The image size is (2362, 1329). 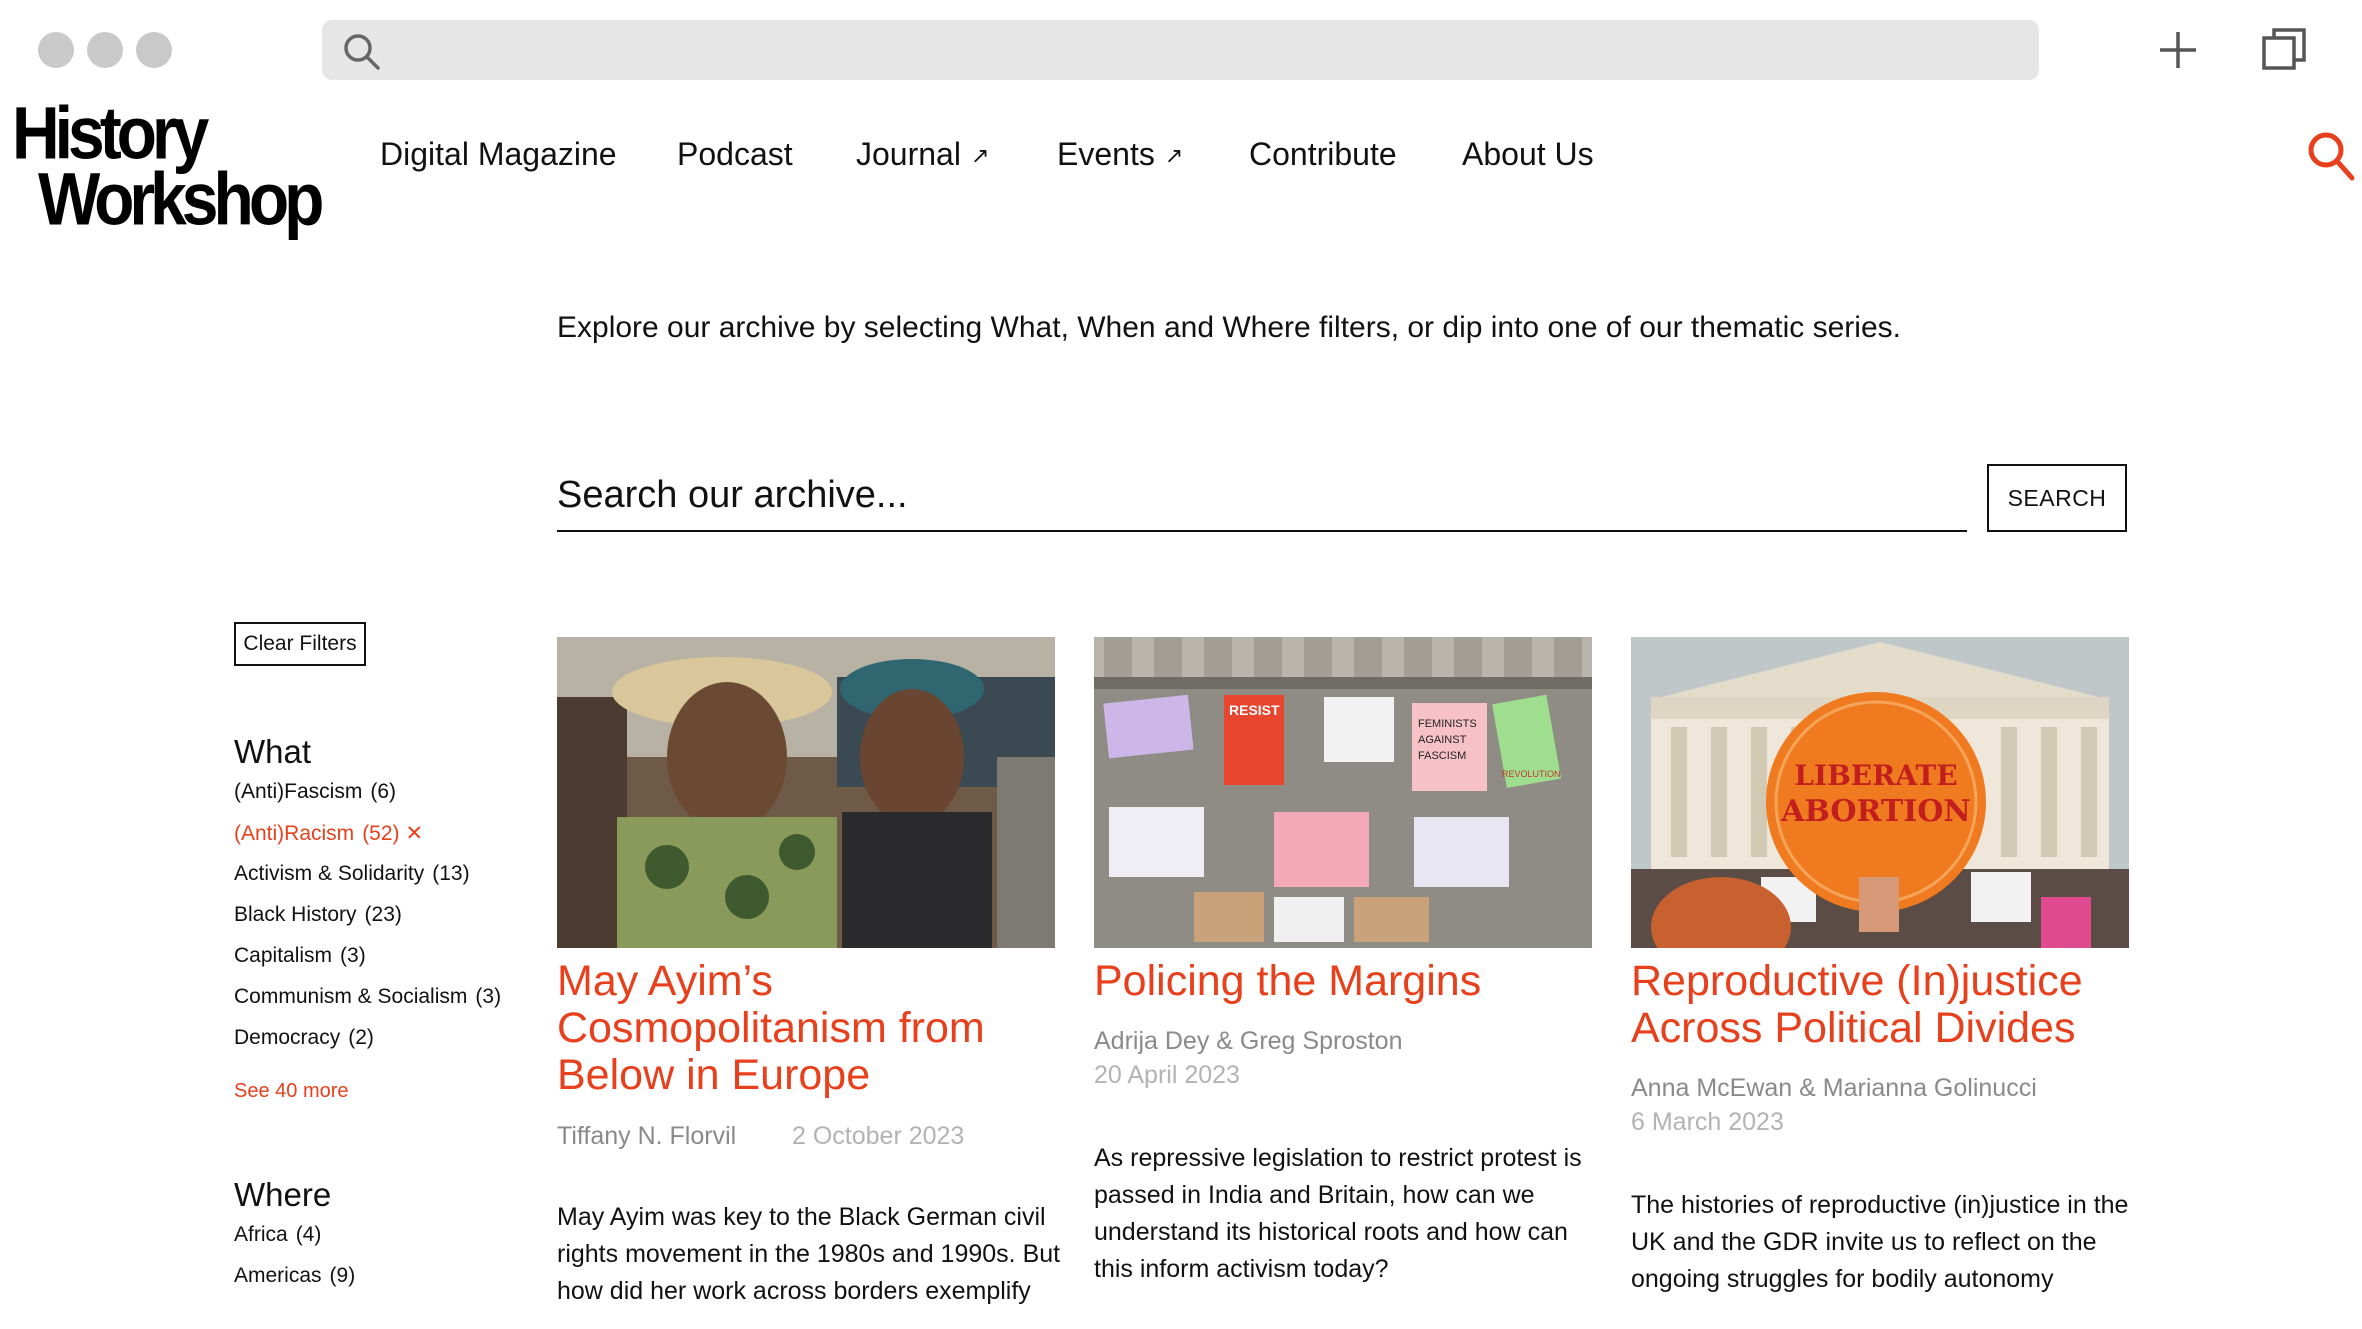 I want to click on nav-podcast: Podcast, so click(x=735, y=154).